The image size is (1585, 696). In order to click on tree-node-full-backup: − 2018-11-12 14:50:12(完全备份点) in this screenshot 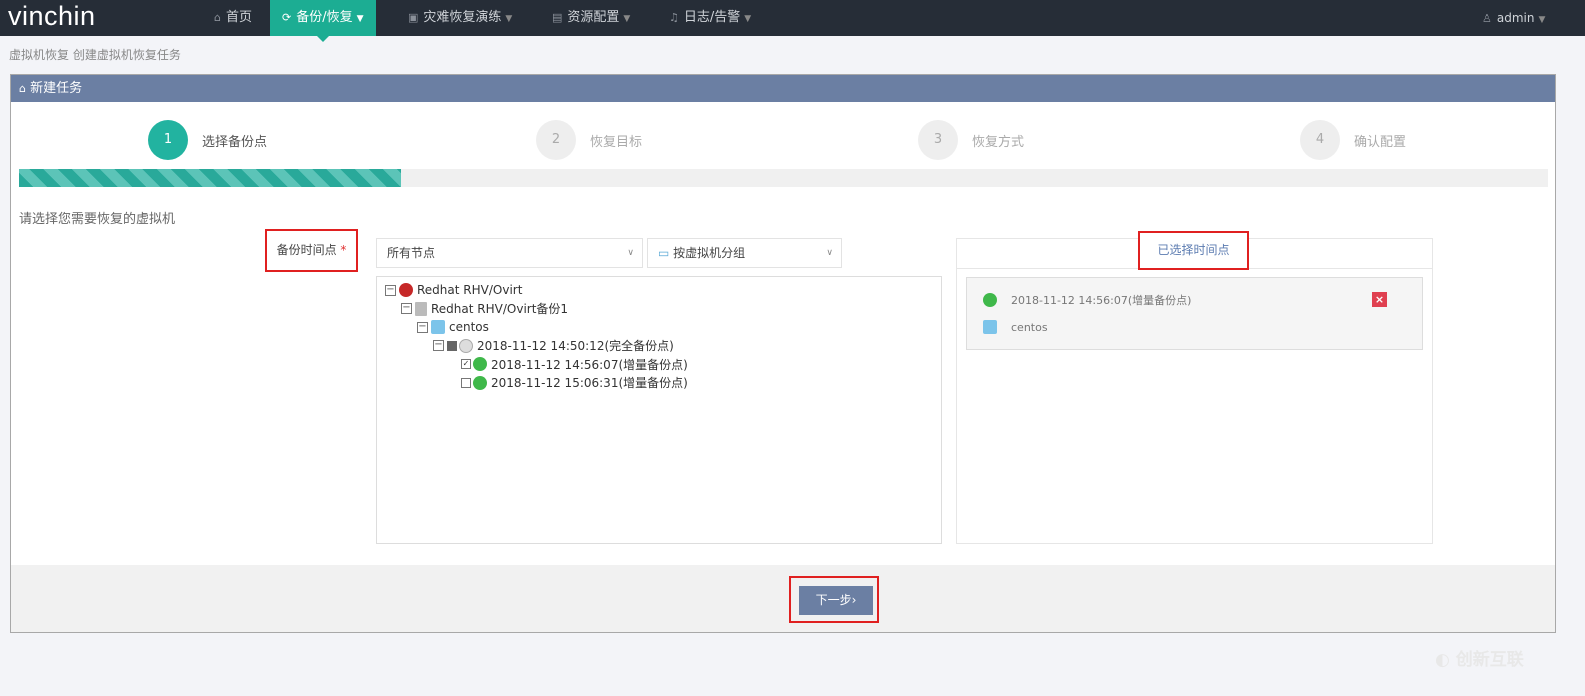, I will do `click(663, 346)`.